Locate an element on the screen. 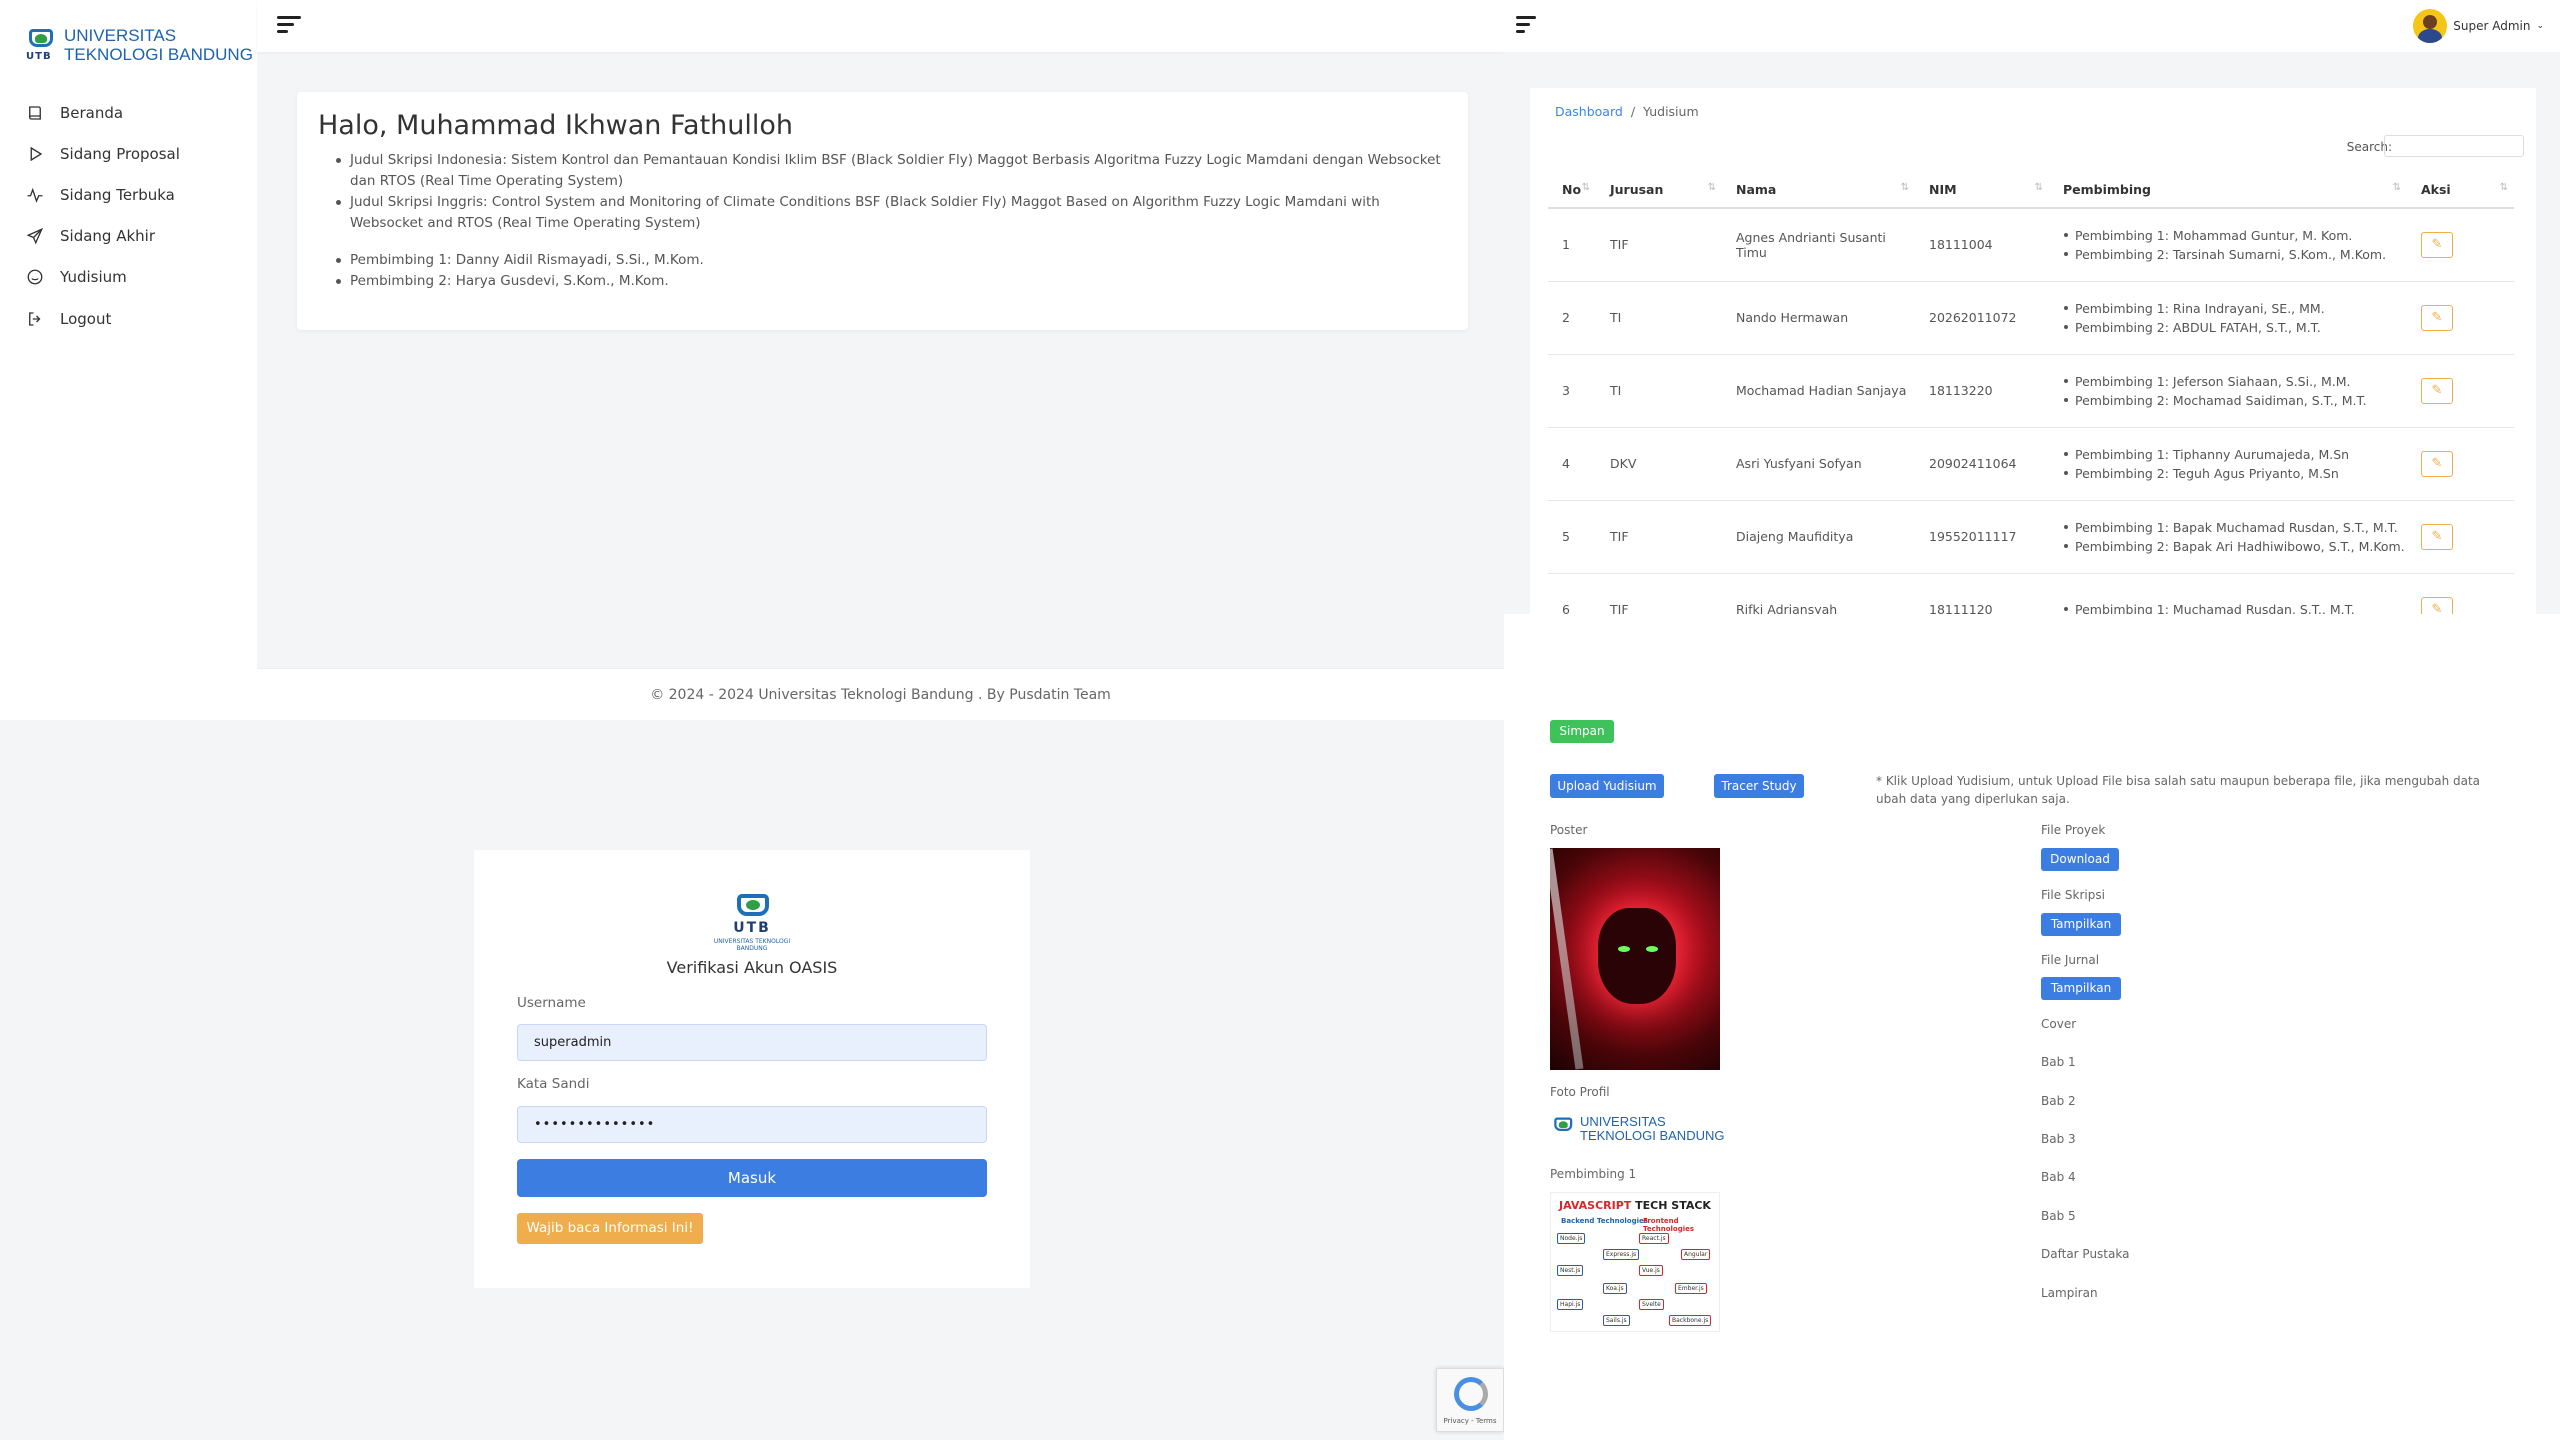 Image resolution: width=2560 pixels, height=1440 pixels. sidebar-label: Sidang Akhir is located at coordinates (107, 236).